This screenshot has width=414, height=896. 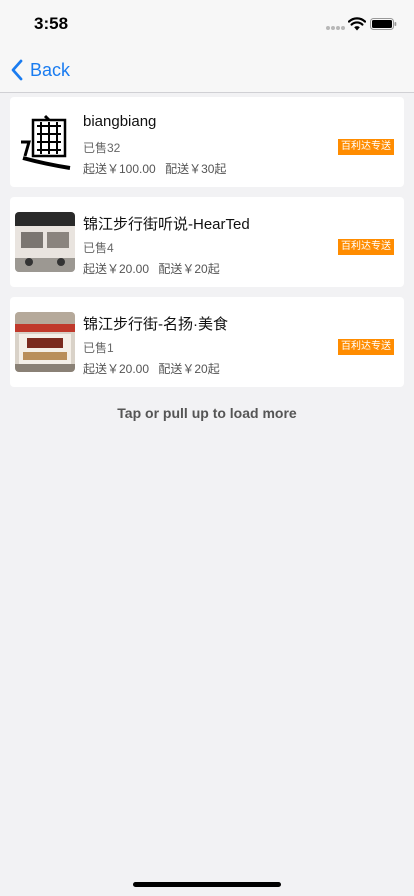 I want to click on delivery-fee: 配送￥30起, so click(x=196, y=169).